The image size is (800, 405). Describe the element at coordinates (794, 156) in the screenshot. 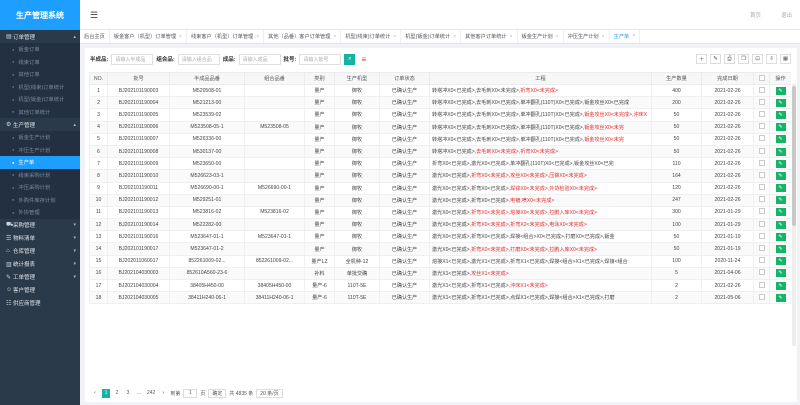

I see `scrollbar-thumb` at that location.